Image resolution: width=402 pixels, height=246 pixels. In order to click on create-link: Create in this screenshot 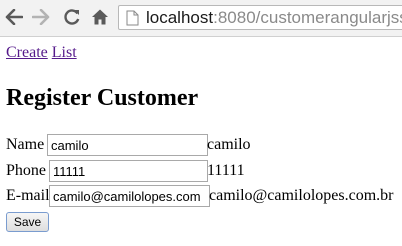, I will do `click(27, 52)`.